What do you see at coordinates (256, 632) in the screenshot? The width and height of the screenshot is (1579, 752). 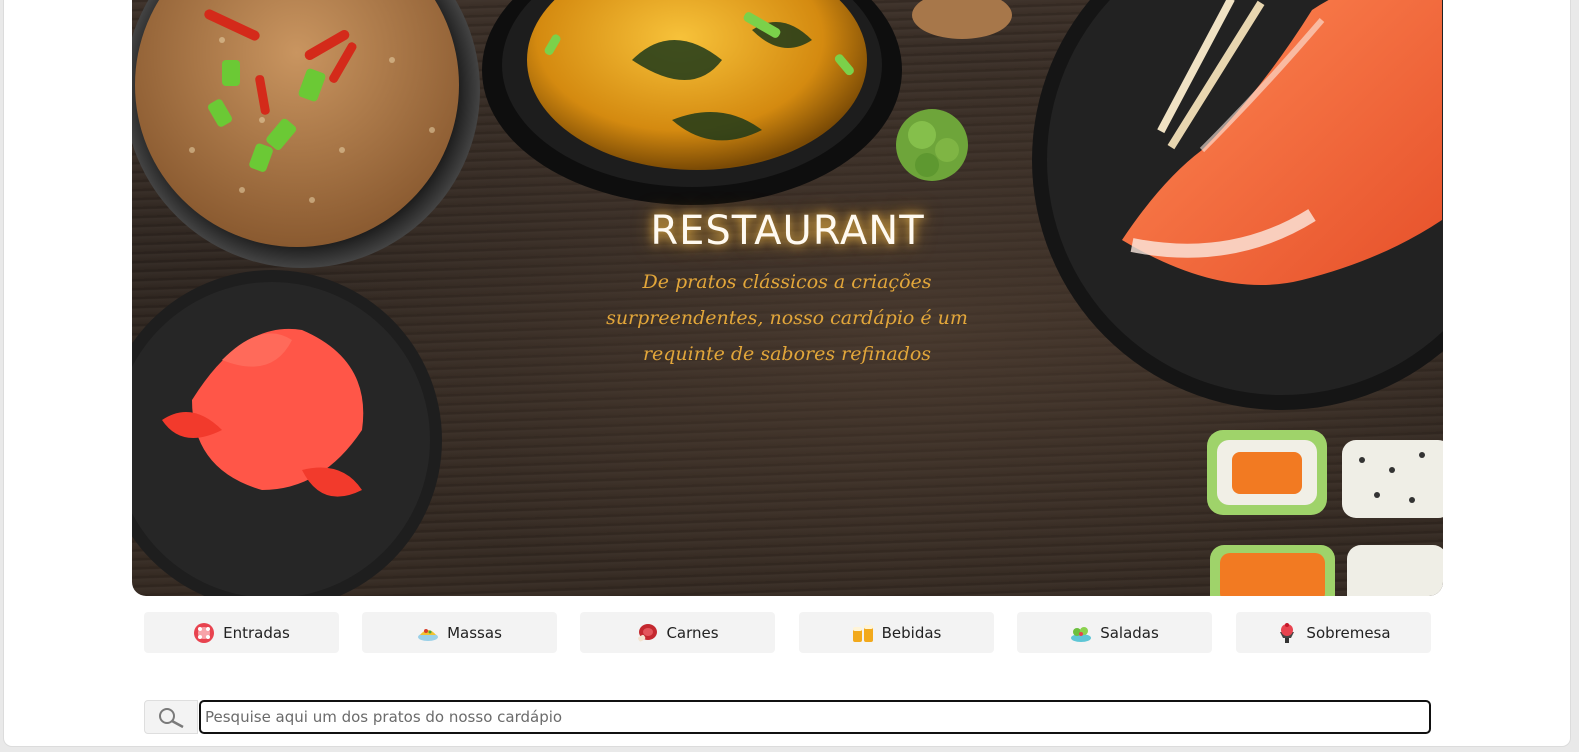 I see `category-label: Entradas` at bounding box center [256, 632].